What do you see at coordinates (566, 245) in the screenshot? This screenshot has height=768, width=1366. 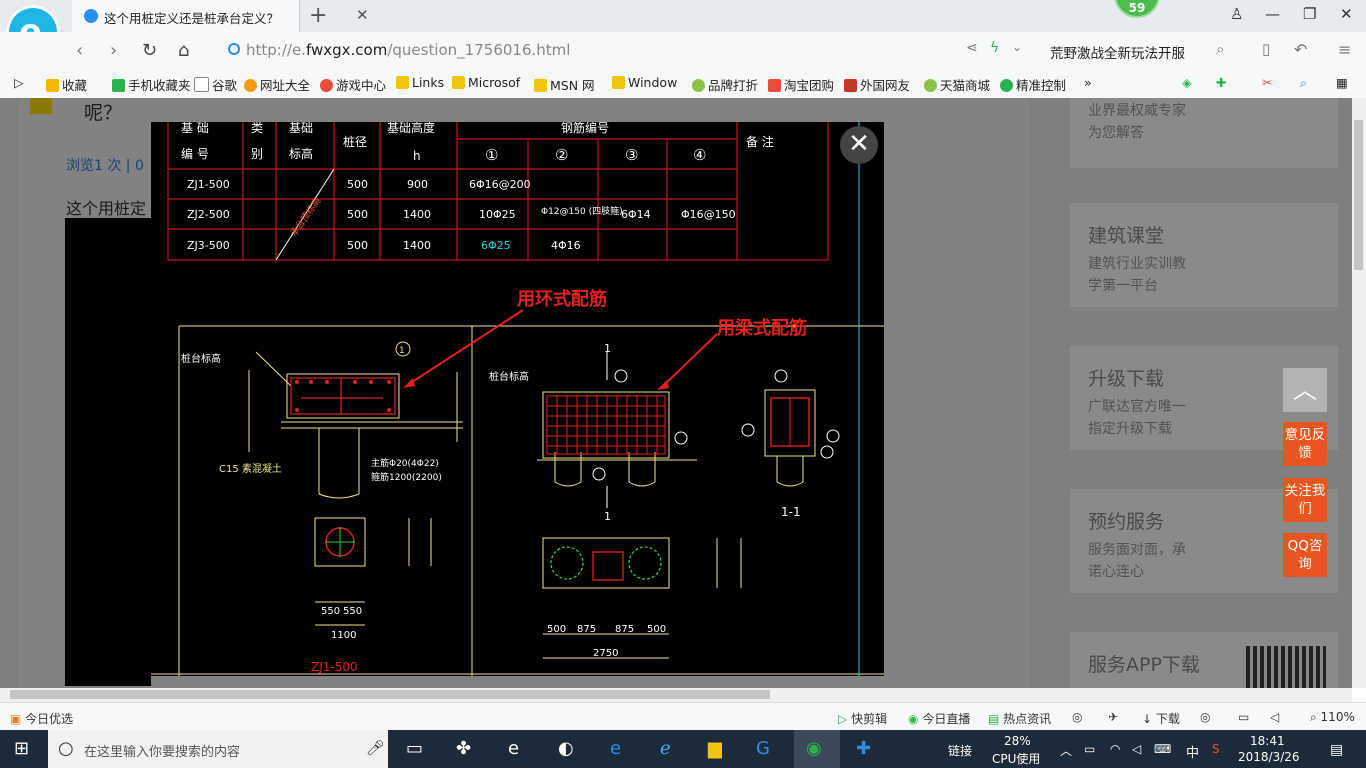 I see `row-zj3-r2: 4Φ16` at bounding box center [566, 245].